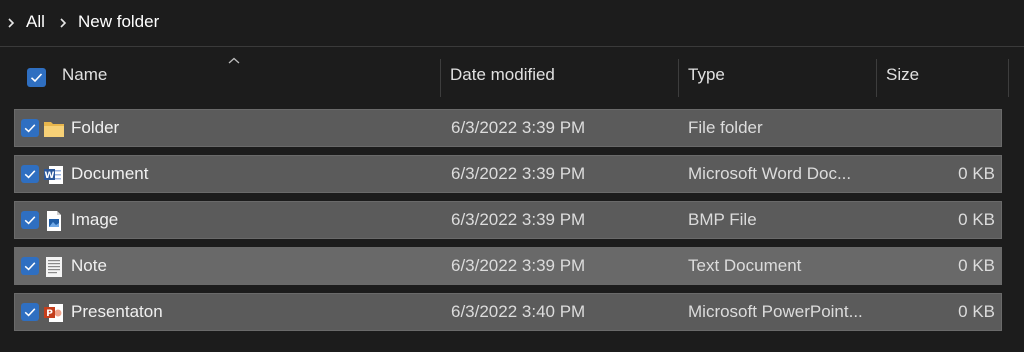 The image size is (1024, 352). What do you see at coordinates (117, 311) in the screenshot?
I see `file-name: Presentaton` at bounding box center [117, 311].